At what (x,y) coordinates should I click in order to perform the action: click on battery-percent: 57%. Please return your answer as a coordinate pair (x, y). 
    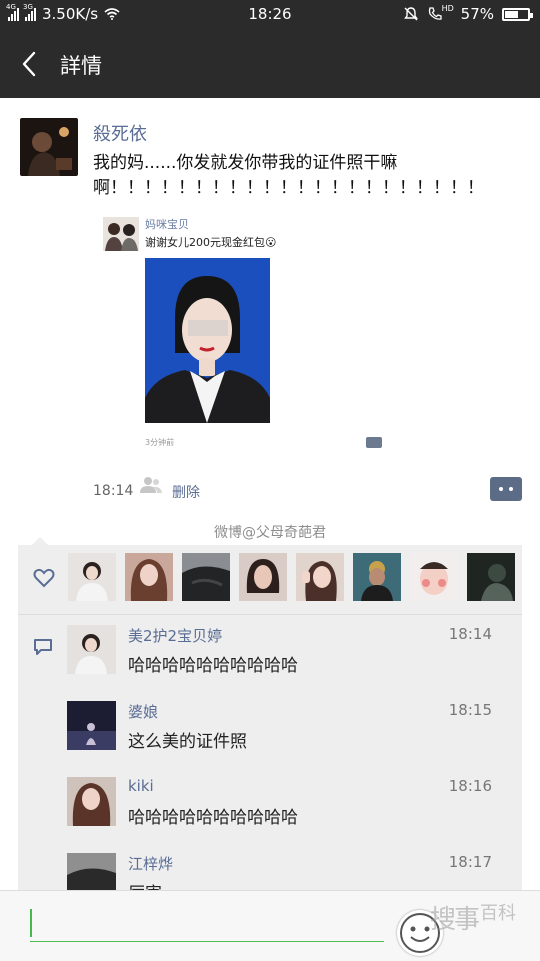
    Looking at the image, I should click on (477, 14).